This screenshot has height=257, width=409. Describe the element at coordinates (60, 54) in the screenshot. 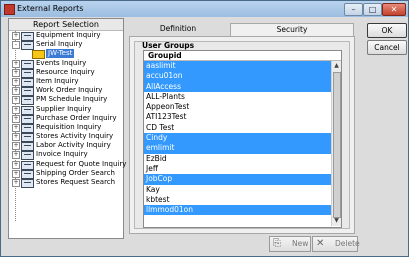

I see `tree-item-label: JW-Test` at that location.